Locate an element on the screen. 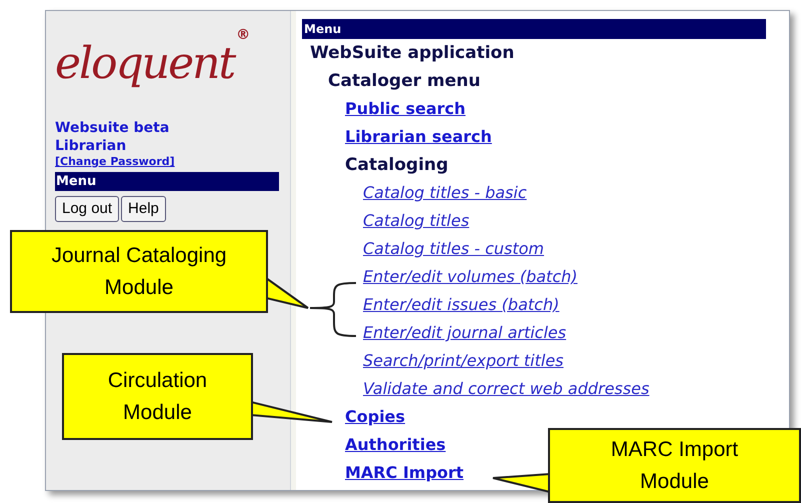 The width and height of the screenshot is (801, 503). menu-link: Enter/edit volumes (batch) is located at coordinates (470, 277).